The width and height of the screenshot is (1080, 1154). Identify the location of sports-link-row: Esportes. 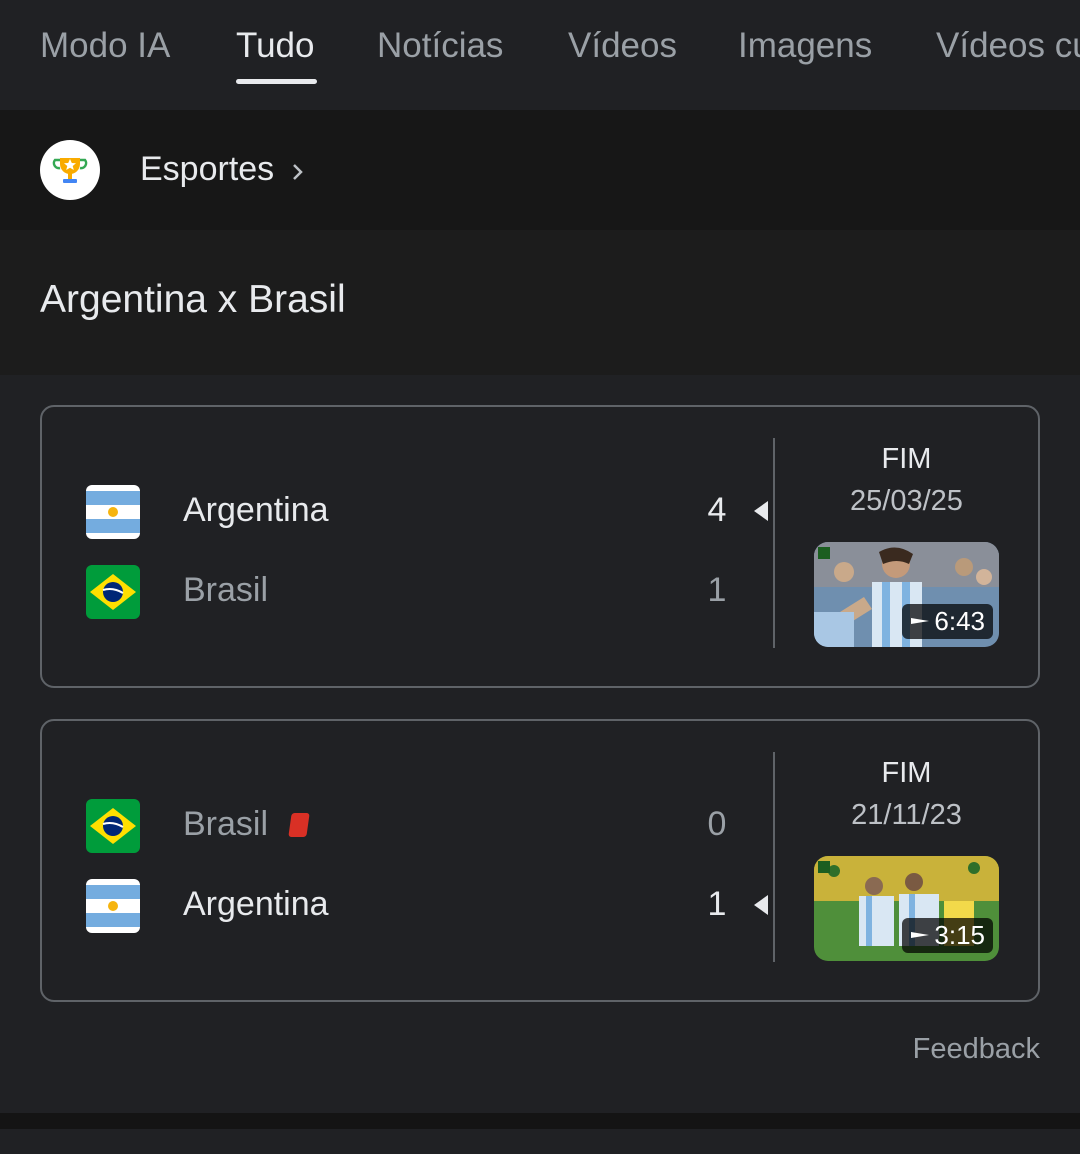
(540, 170).